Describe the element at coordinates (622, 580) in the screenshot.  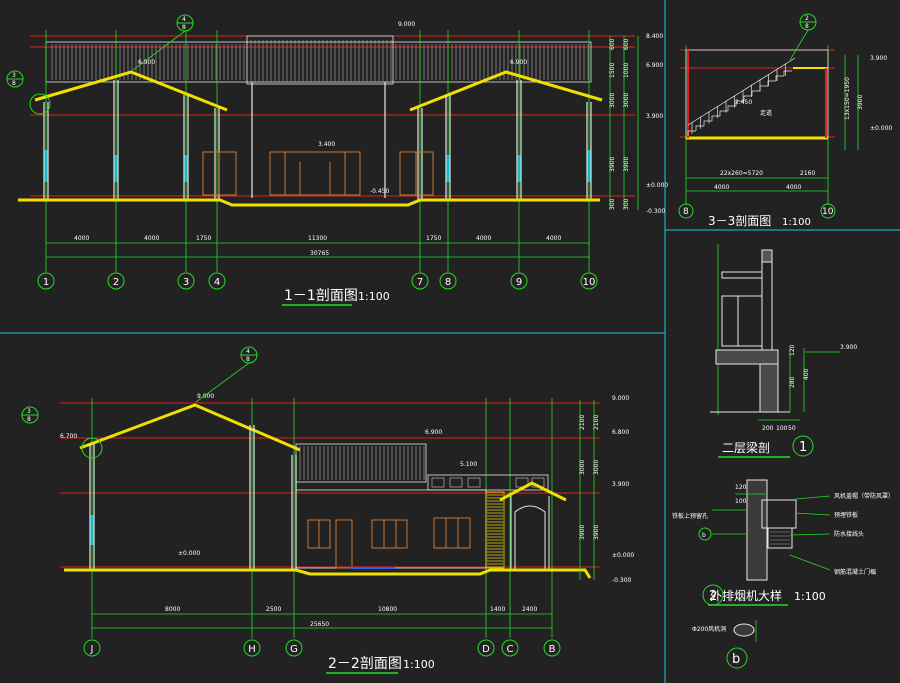
I see `svg-text: -0.300` at that location.